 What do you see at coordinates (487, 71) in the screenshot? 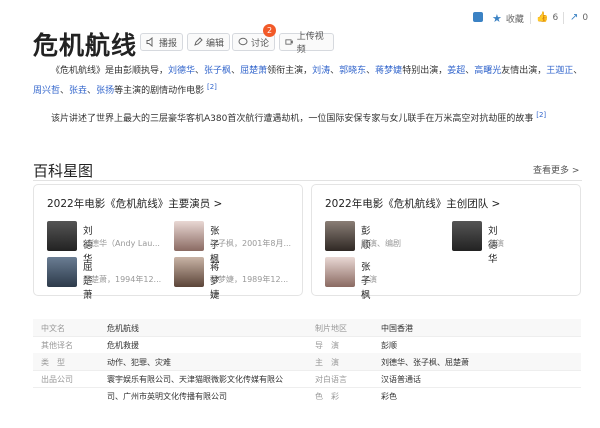
I see `person-link: 高曙光` at bounding box center [487, 71].